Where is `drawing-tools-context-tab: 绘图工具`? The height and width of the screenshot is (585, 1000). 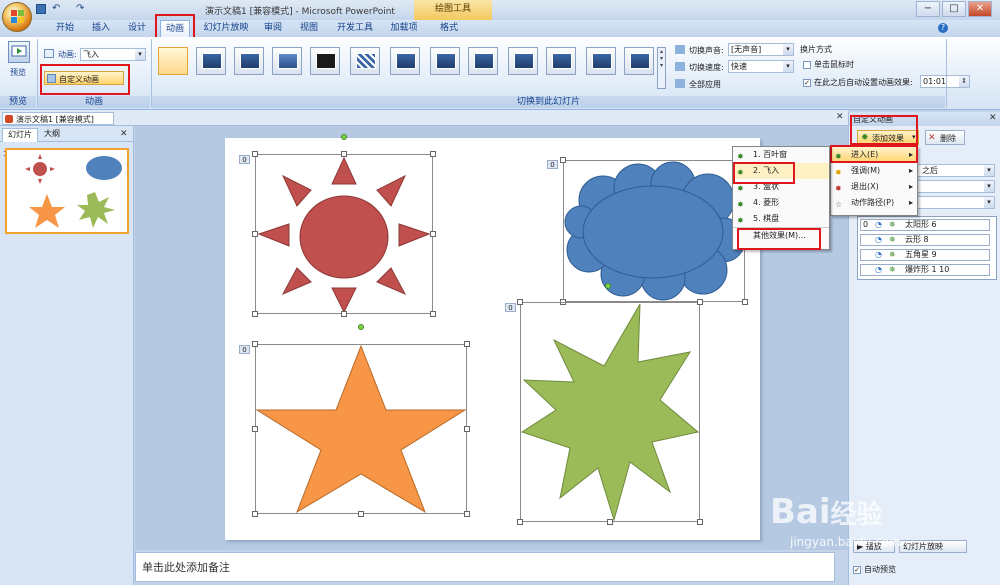 drawing-tools-context-tab: 绘图工具 is located at coordinates (453, 10).